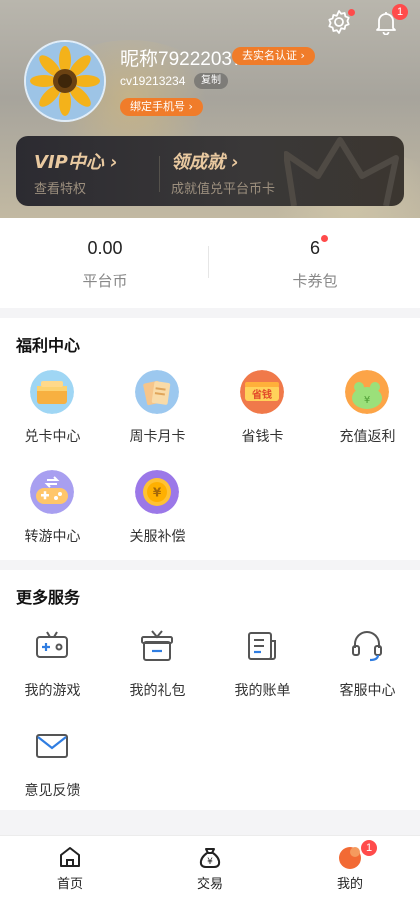 The image size is (420, 900). I want to click on bill-icon, so click(262, 646).